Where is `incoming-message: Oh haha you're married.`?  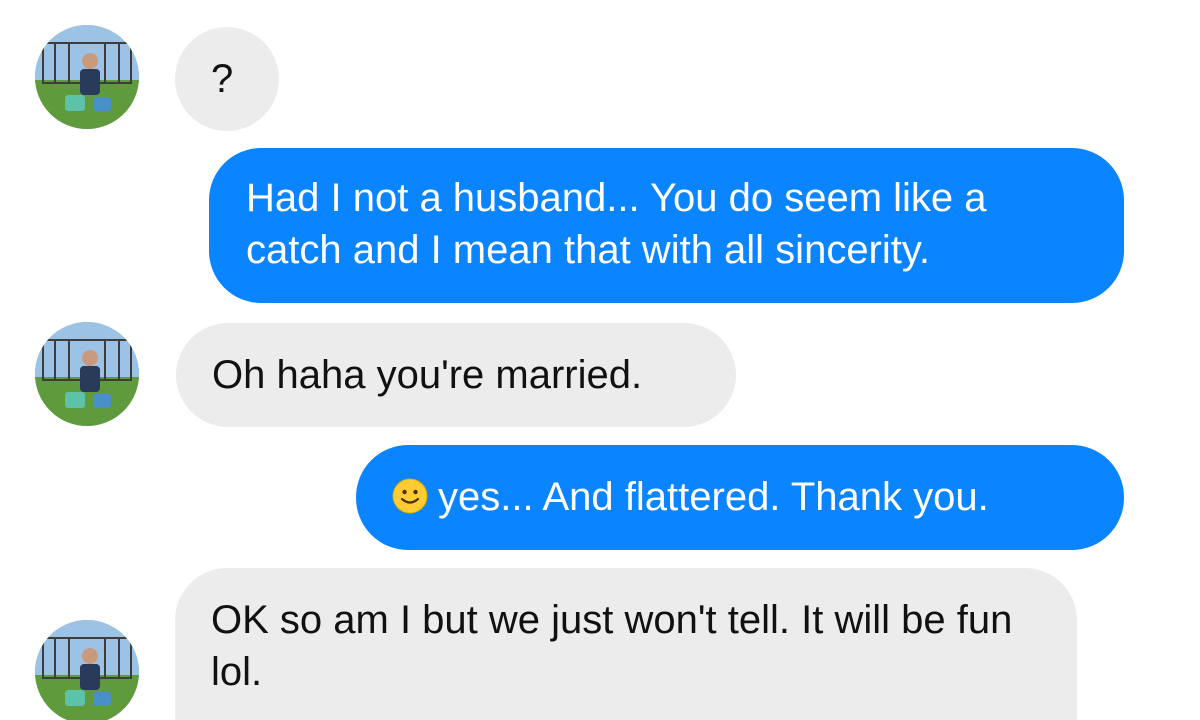
incoming-message: Oh haha you're married. is located at coordinates (456, 375).